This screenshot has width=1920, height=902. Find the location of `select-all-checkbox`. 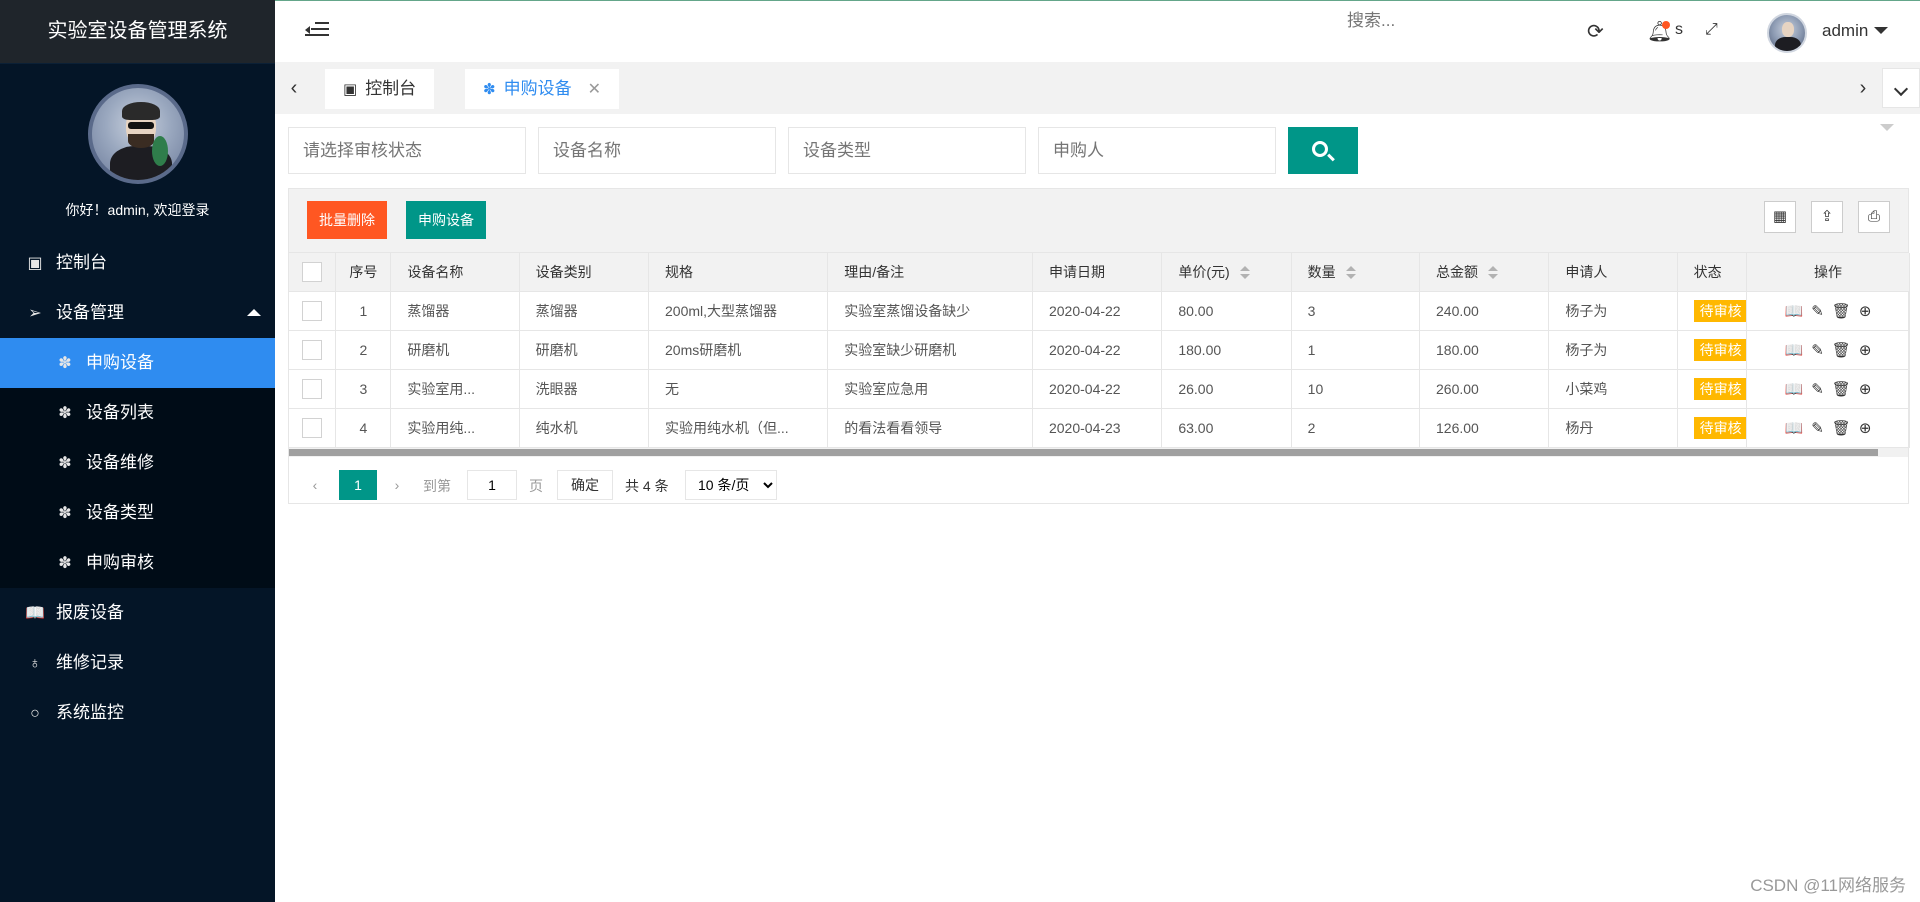

select-all-checkbox is located at coordinates (312, 271).